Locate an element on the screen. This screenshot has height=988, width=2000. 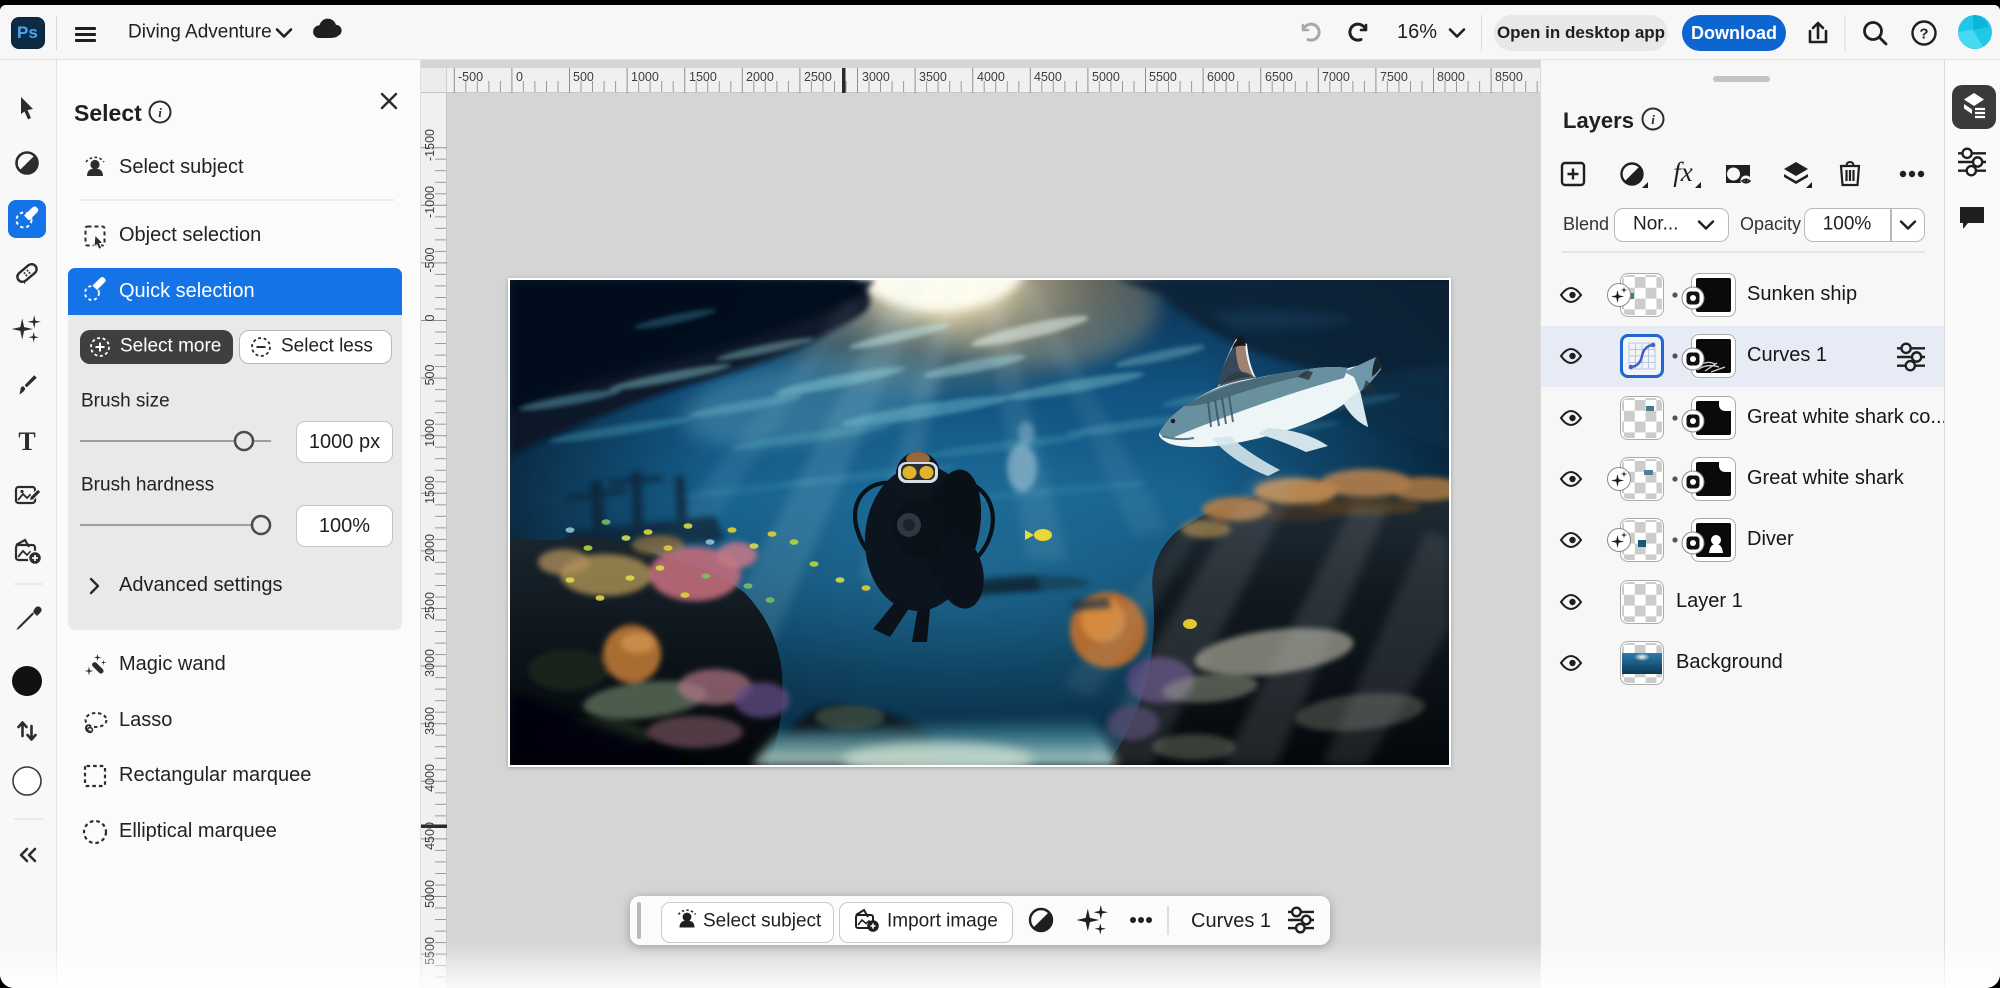
svg-text: 8500 is located at coordinates (1509, 77).